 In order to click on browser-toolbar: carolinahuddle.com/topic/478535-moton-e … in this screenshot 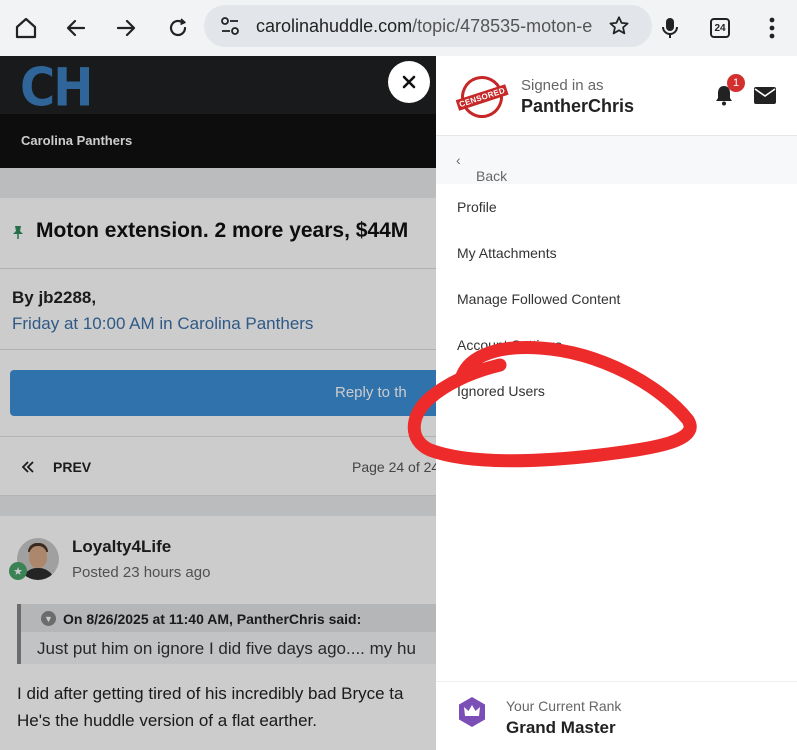, I will do `click(398, 28)`.